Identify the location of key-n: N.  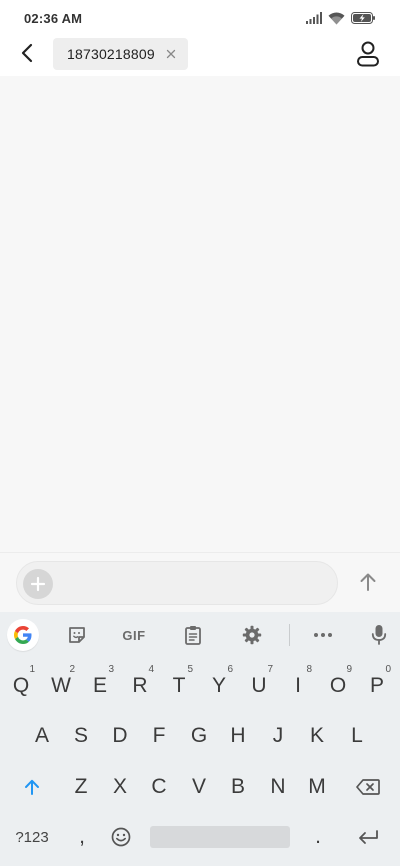
(278, 787).